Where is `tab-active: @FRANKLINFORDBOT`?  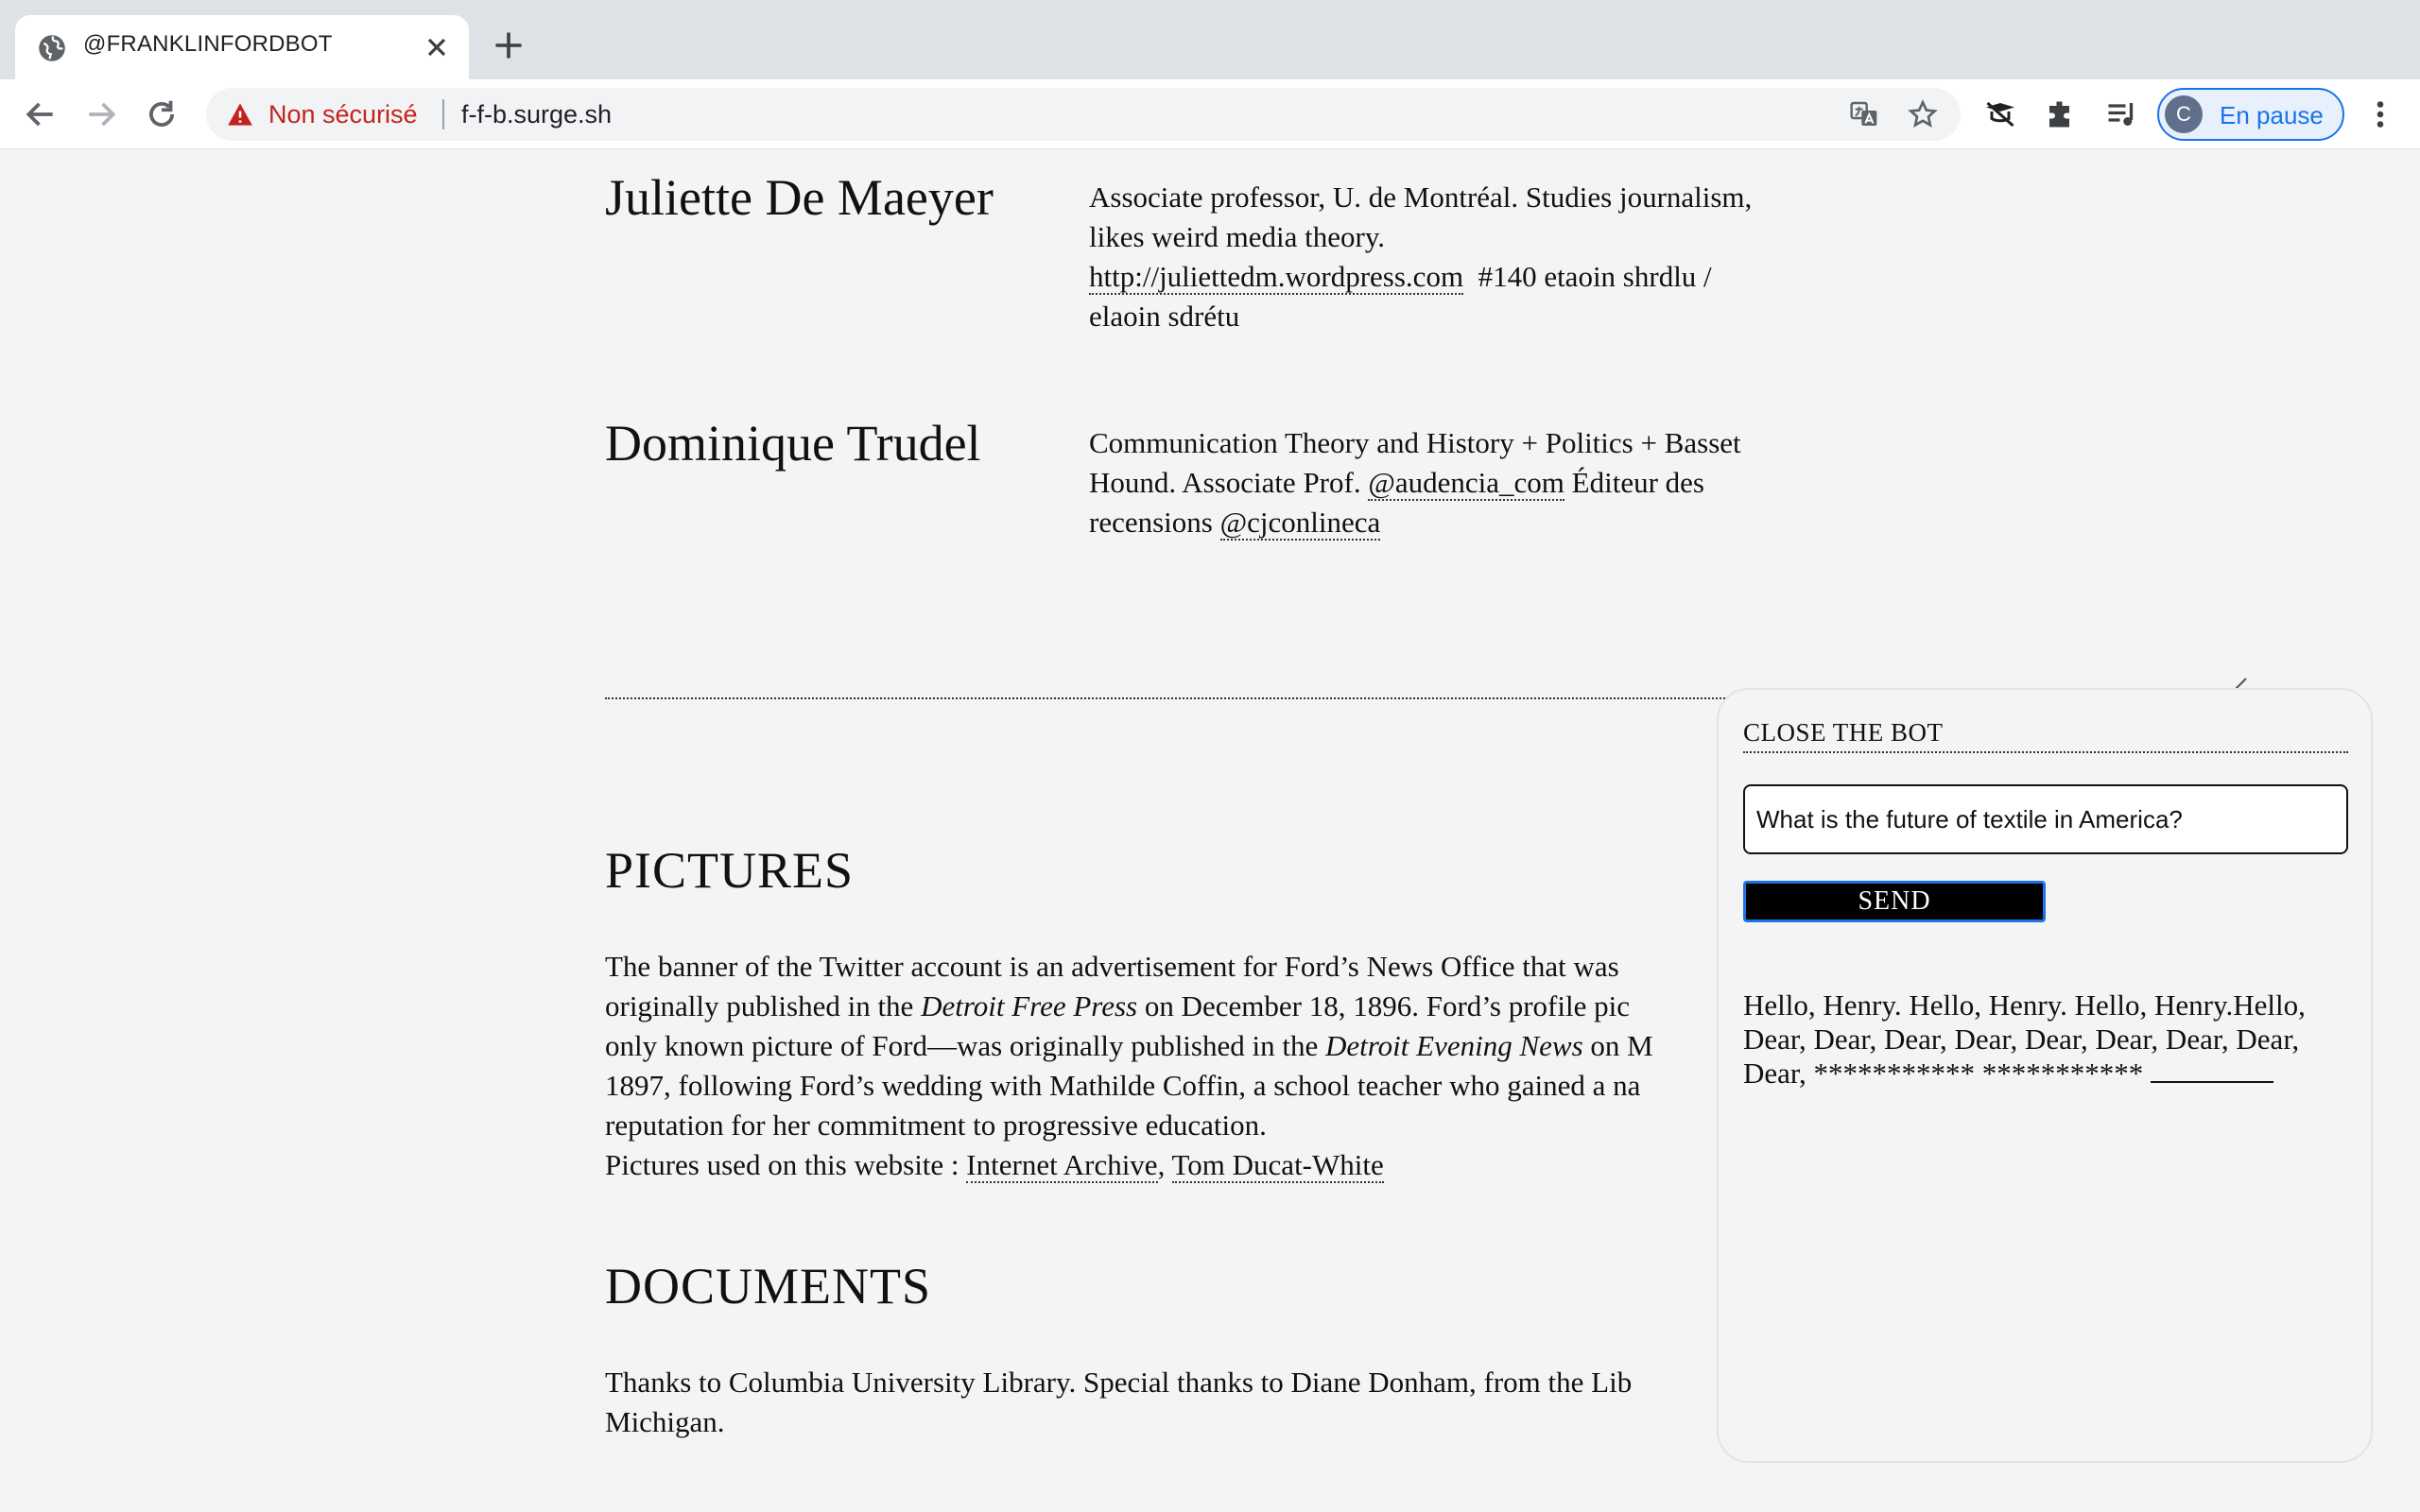
tab-active: @FRANKLINFORDBOT is located at coordinates (242, 47).